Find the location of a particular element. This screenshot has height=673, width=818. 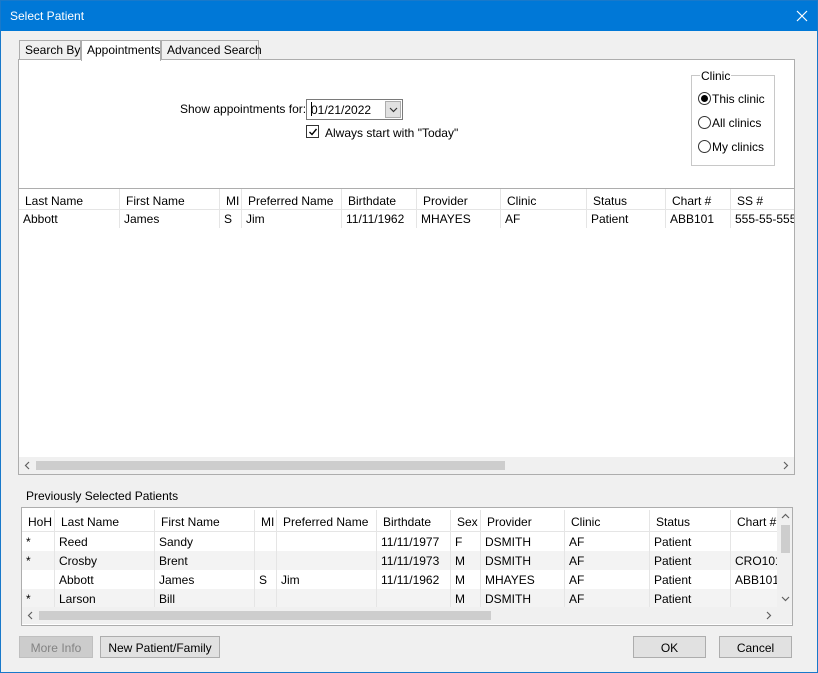

radio-my-clinics is located at coordinates (704, 146).